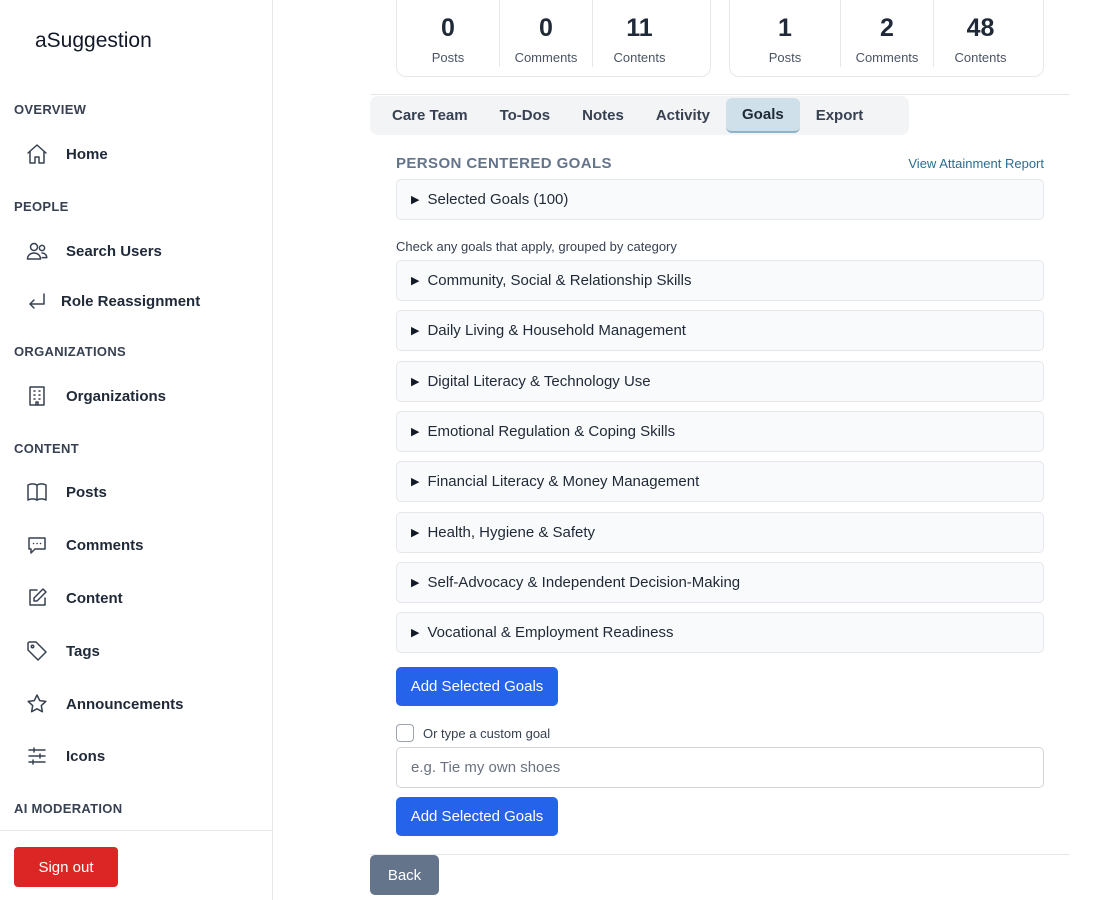 This screenshot has width=1120, height=900. Describe the element at coordinates (37, 396) in the screenshot. I see `building-icon` at that location.